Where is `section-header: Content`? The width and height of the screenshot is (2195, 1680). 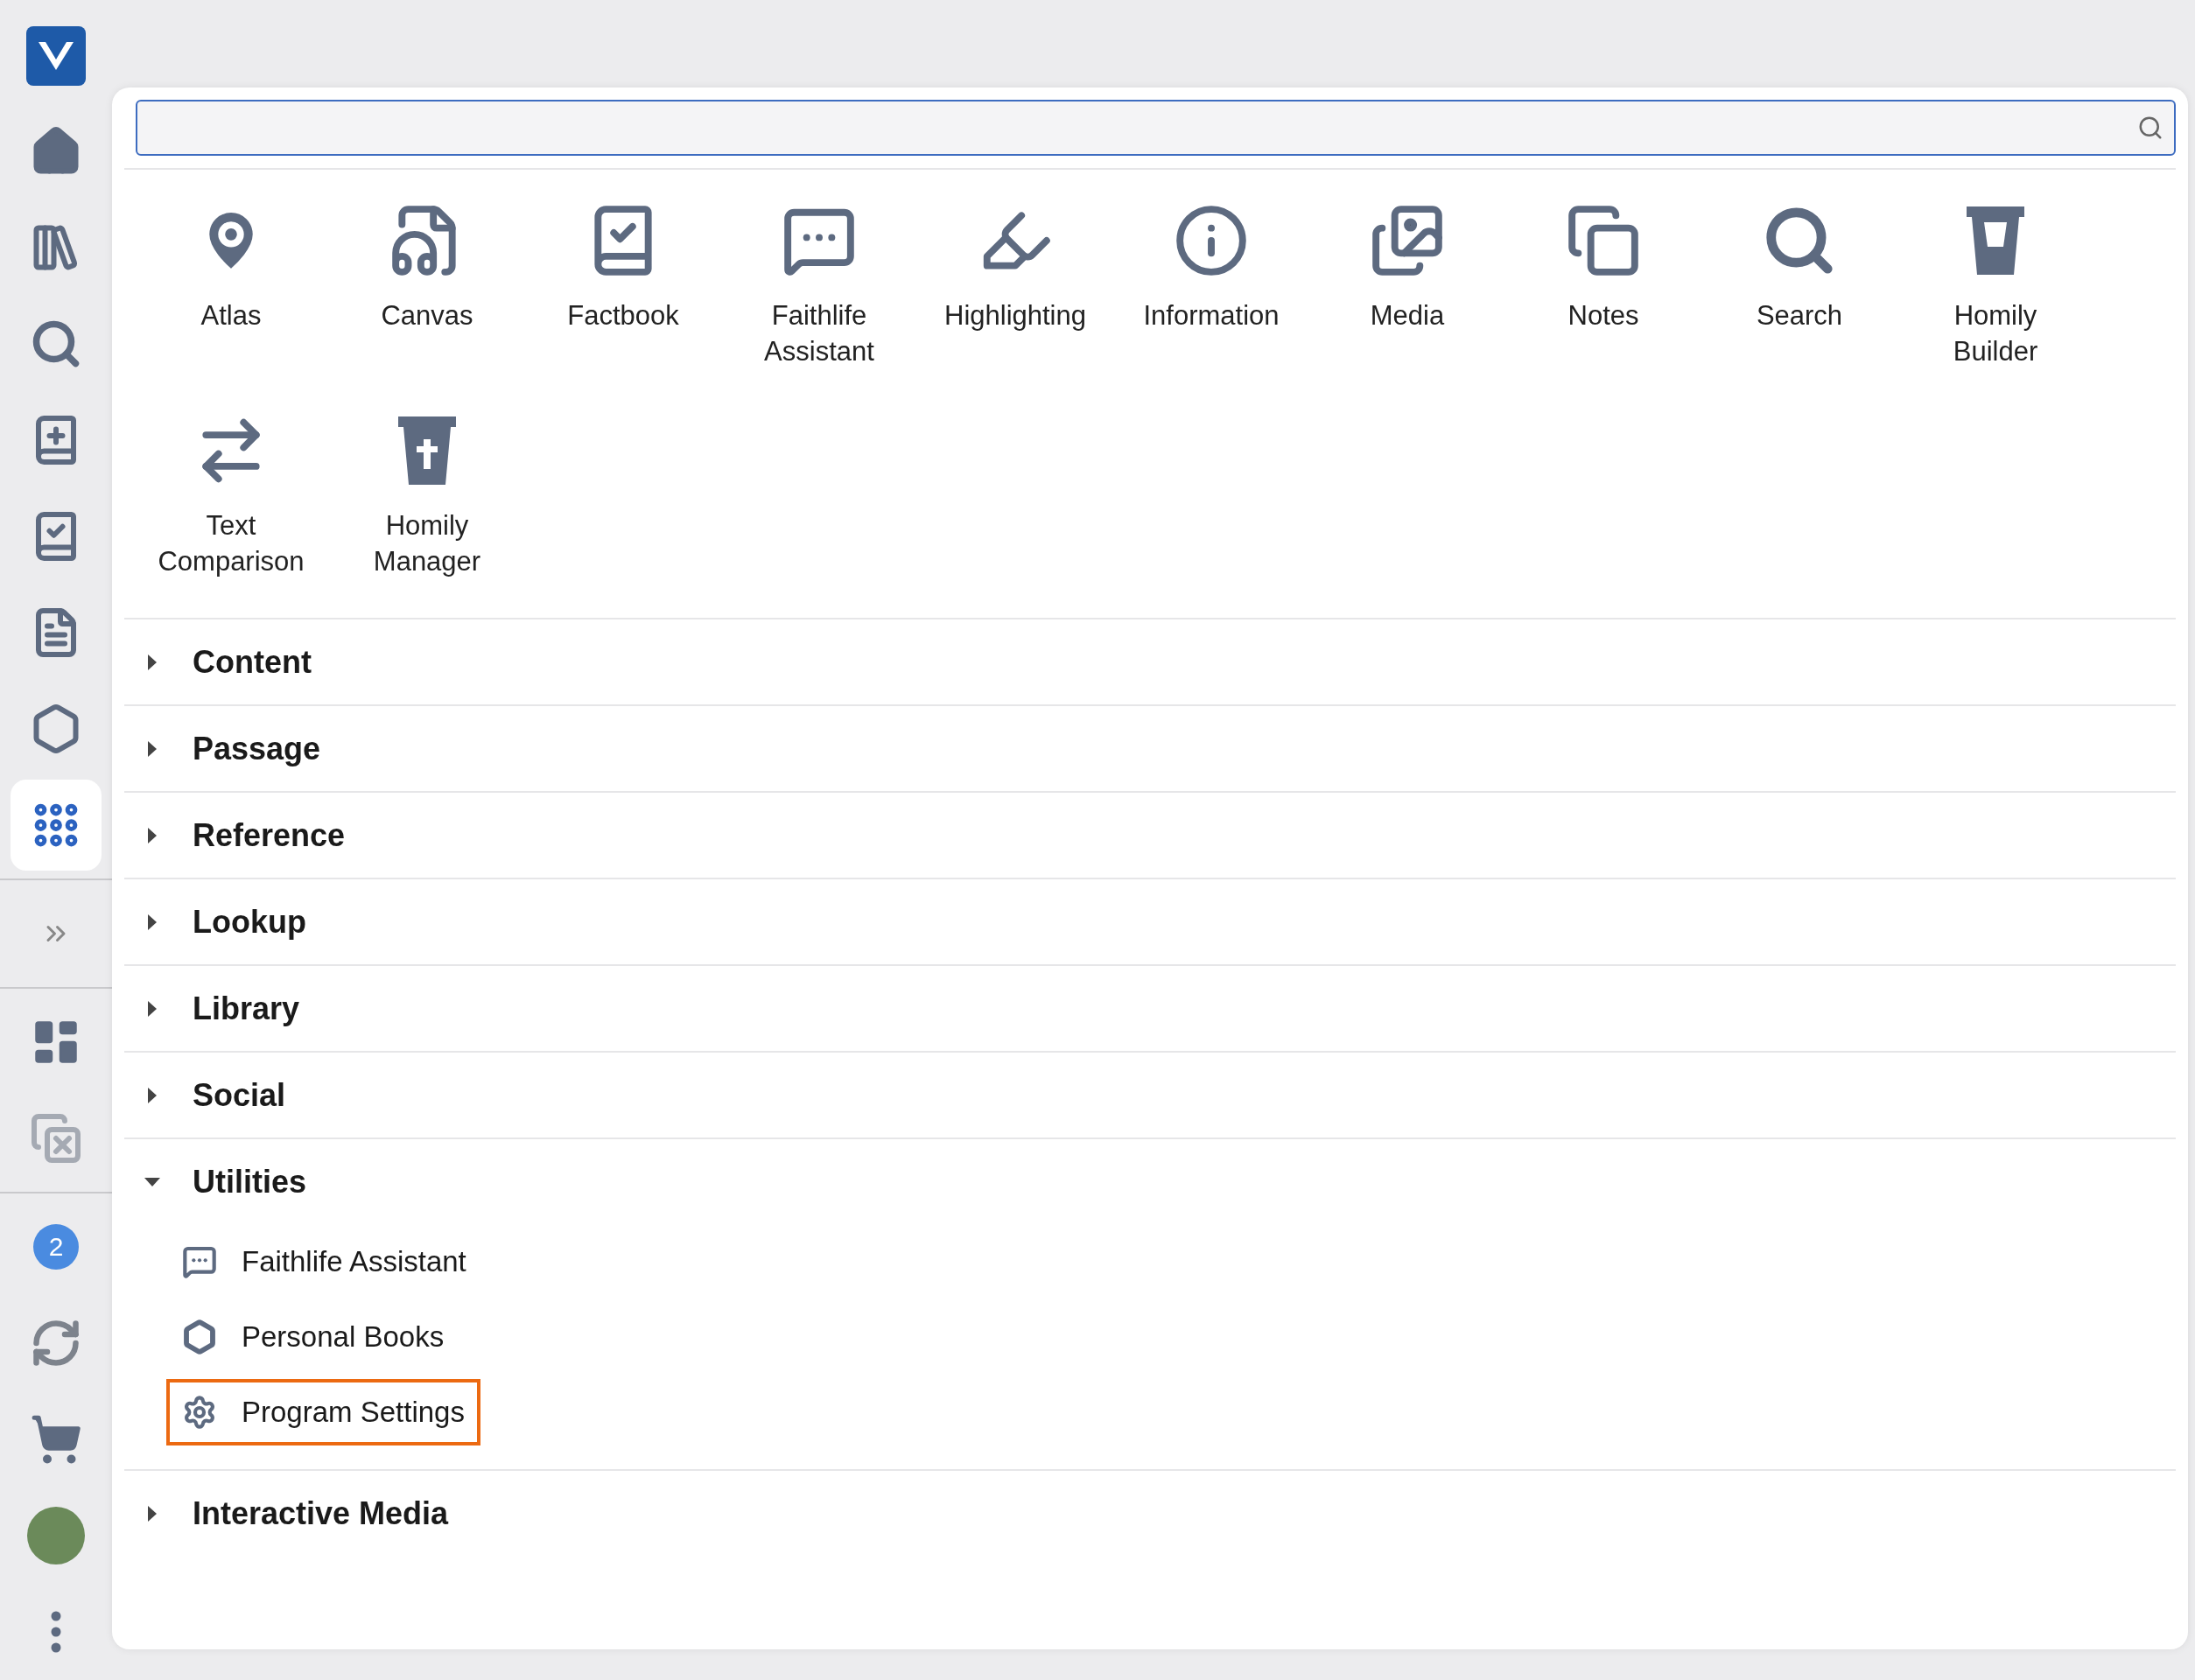 section-header: Content is located at coordinates (1150, 662).